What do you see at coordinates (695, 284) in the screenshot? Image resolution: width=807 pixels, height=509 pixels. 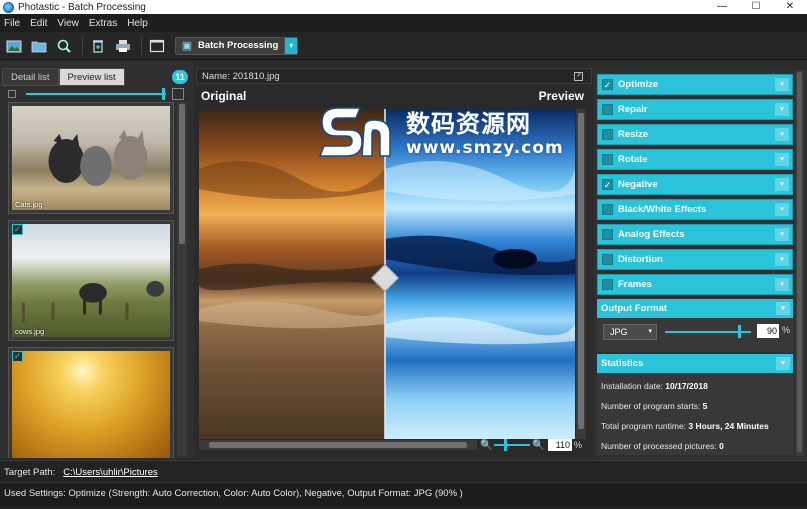 I see `effect-frames: Frames ▾` at bounding box center [695, 284].